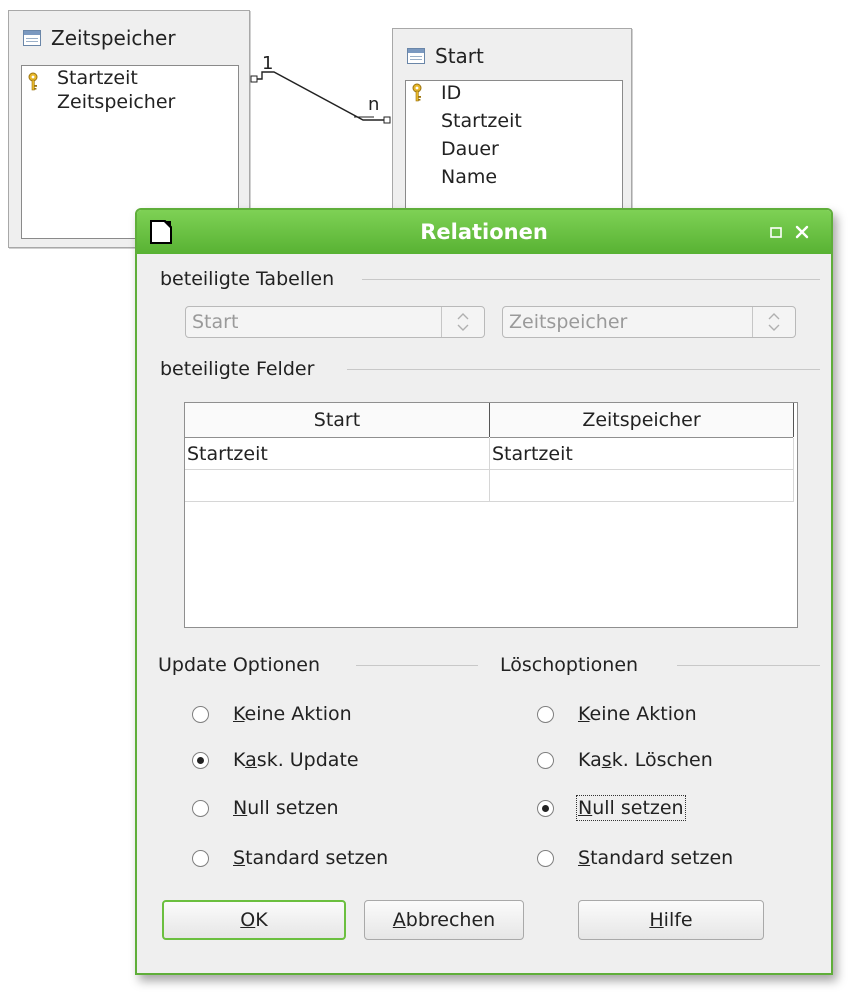  What do you see at coordinates (239, 665) in the screenshot?
I see `update-options-label: Update Optionen` at bounding box center [239, 665].